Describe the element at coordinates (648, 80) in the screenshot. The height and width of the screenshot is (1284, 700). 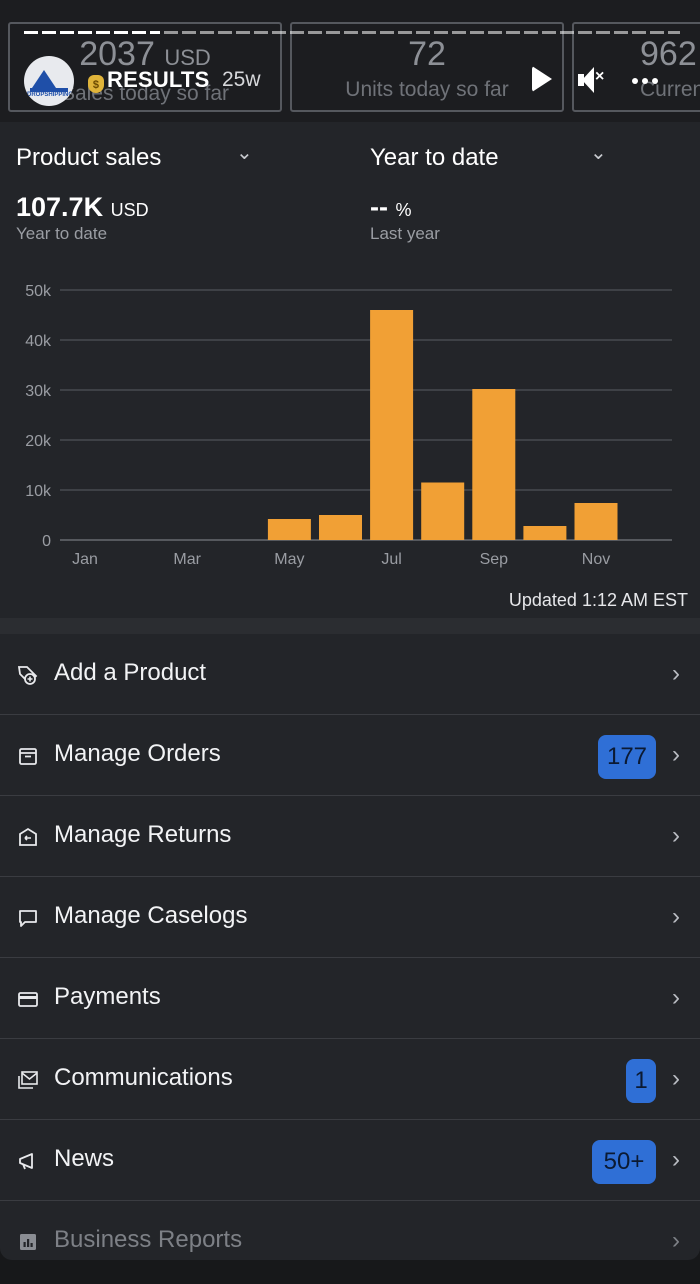
I see `more-options-icon` at that location.